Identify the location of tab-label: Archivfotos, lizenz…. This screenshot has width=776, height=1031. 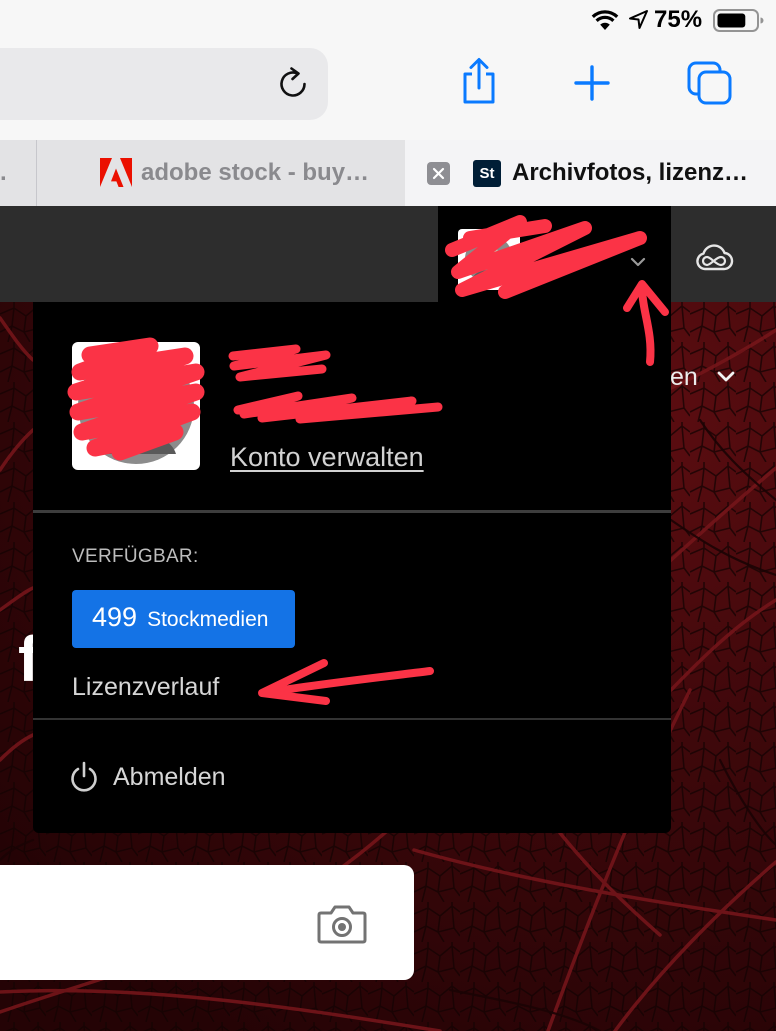
(630, 172).